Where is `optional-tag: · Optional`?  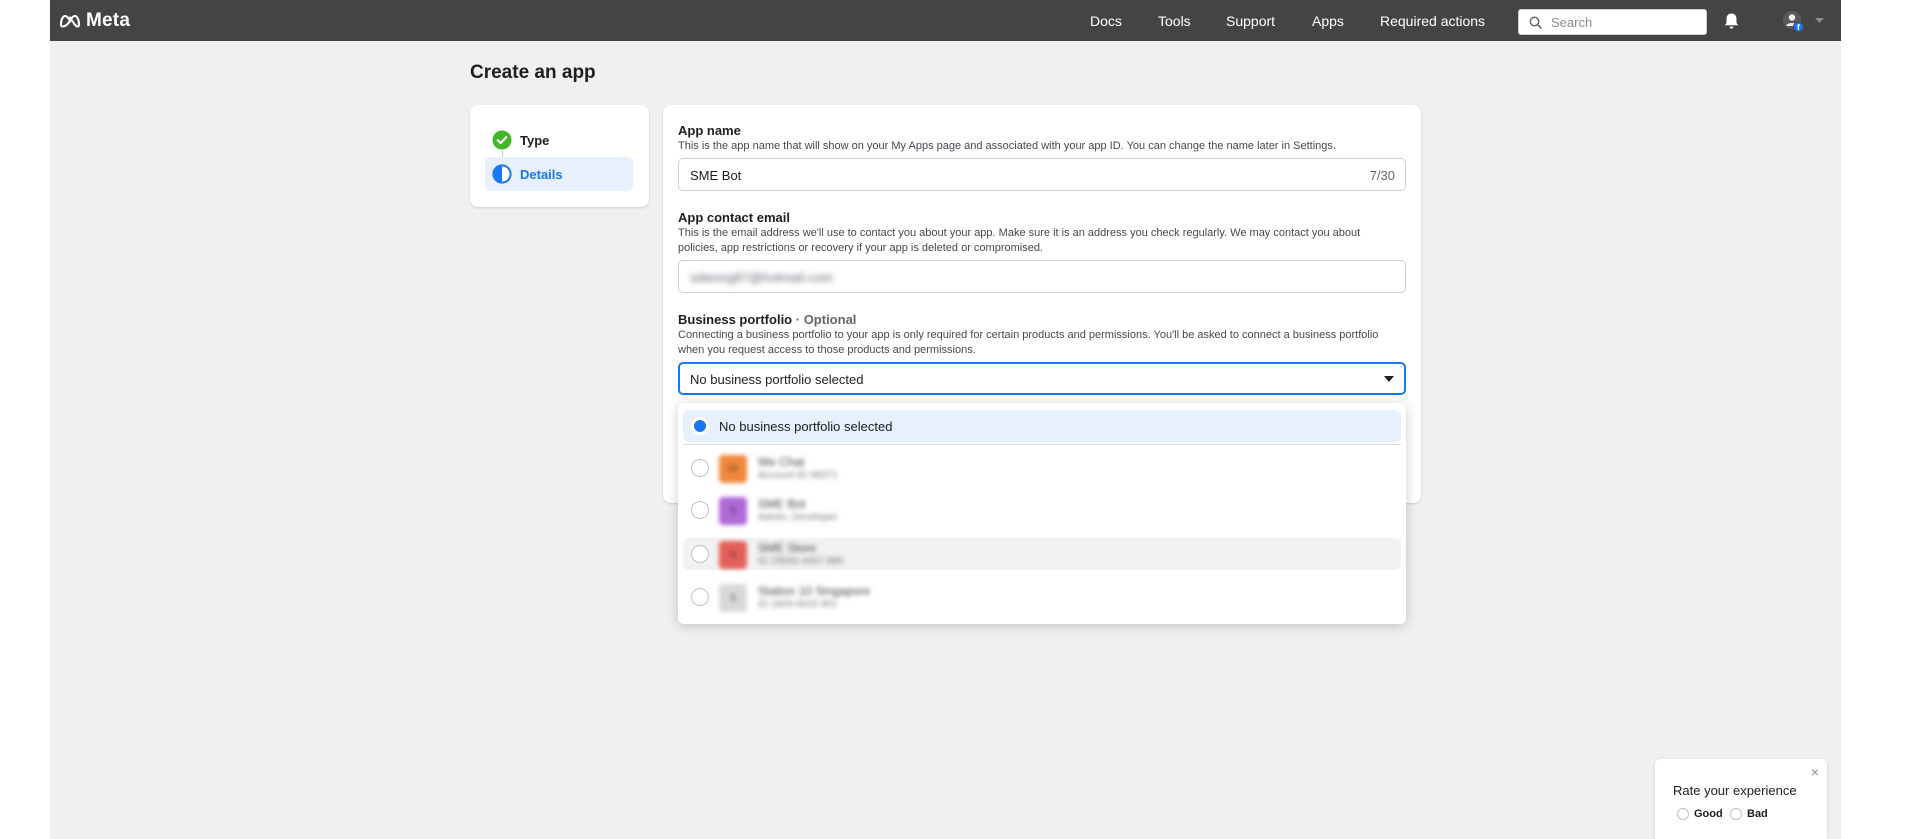 optional-tag: · Optional is located at coordinates (826, 319).